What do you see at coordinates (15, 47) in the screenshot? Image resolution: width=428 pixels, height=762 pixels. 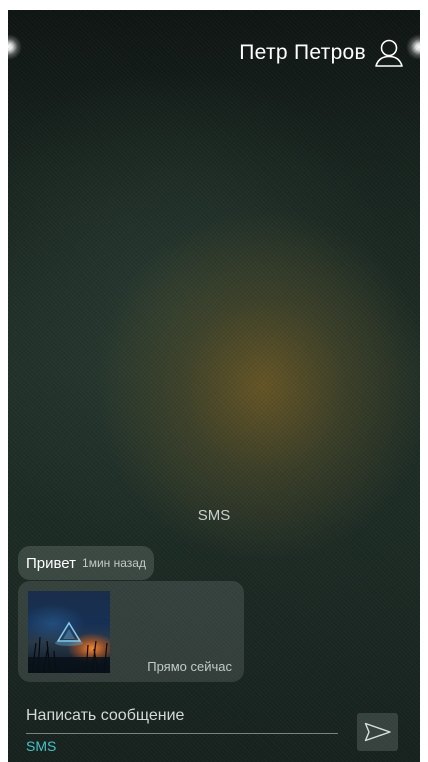 I see `light-flare-left` at bounding box center [15, 47].